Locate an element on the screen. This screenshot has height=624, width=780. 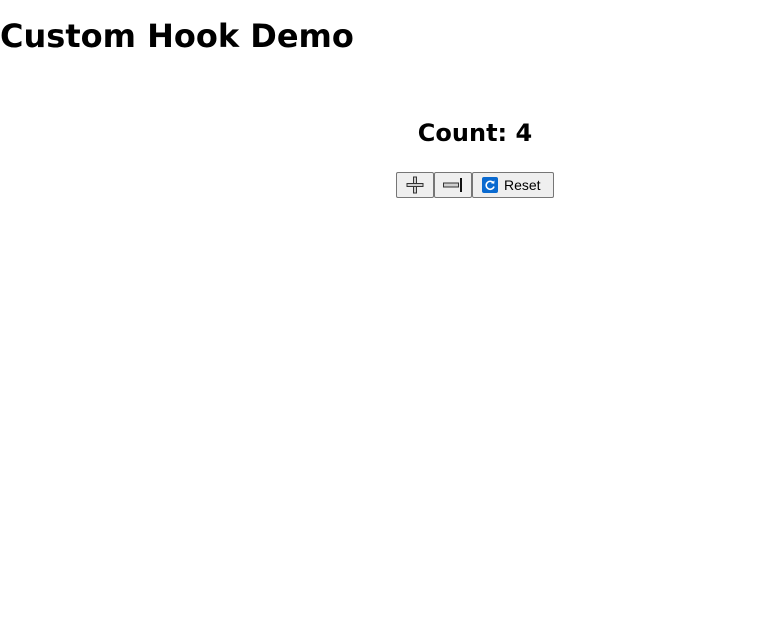
button-group: Reset is located at coordinates (390, 185).